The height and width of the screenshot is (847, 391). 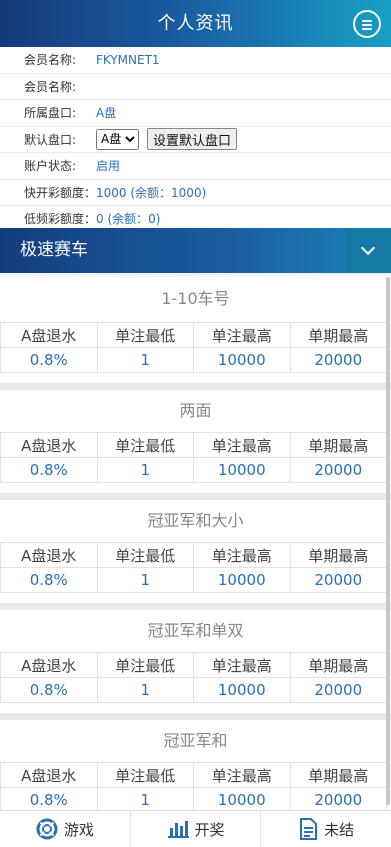 What do you see at coordinates (178, 829) in the screenshot?
I see `bar-chart-icon` at bounding box center [178, 829].